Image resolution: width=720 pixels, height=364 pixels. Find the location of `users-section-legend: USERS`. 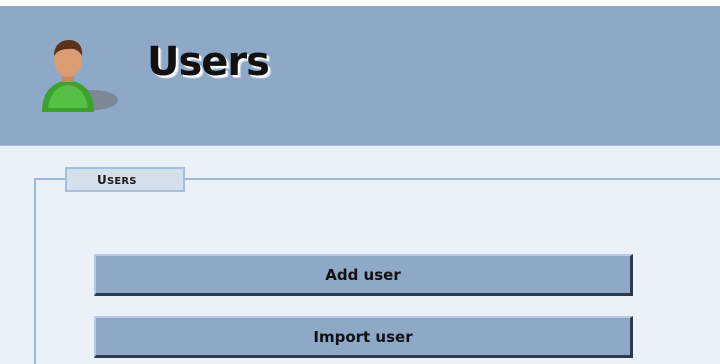

users-section-legend: USERS is located at coordinates (125, 179).